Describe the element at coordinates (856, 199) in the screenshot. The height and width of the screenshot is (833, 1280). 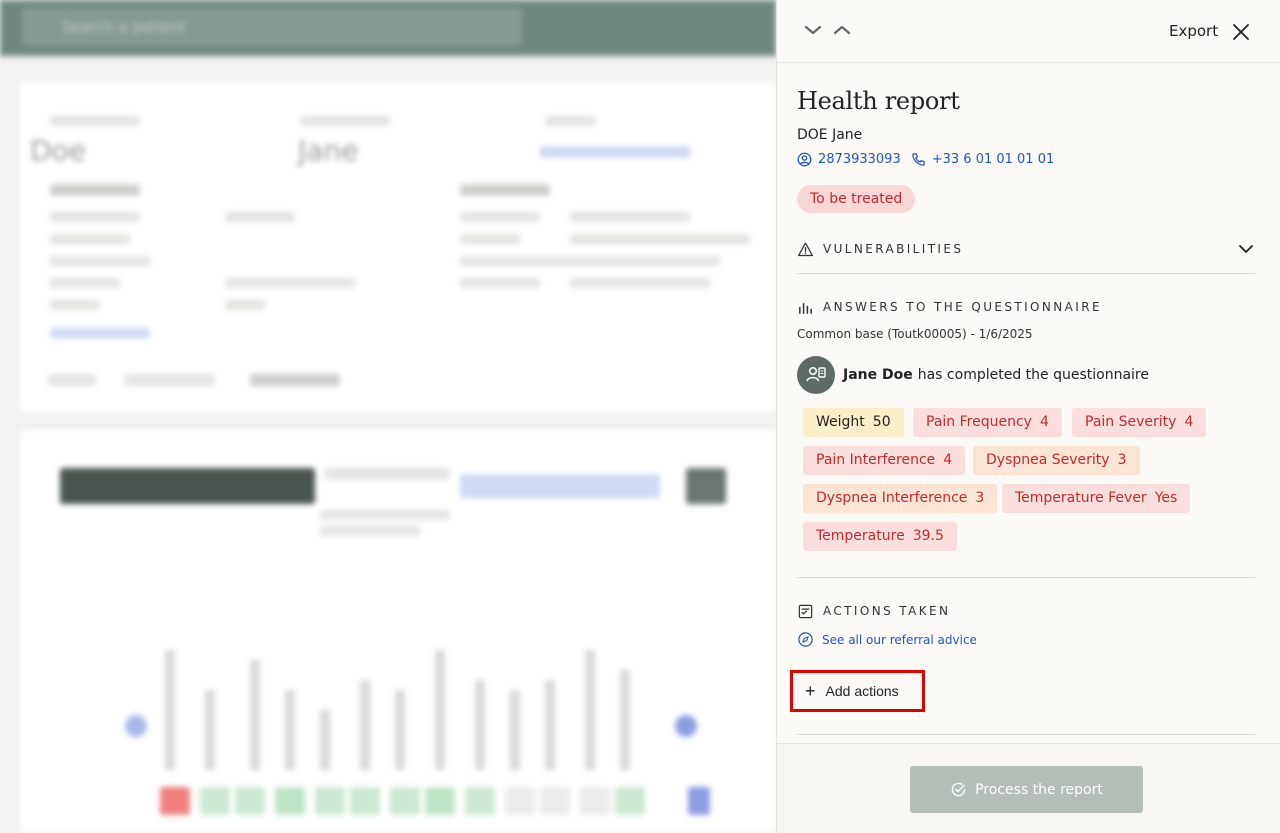
I see `status-badge: To be treated` at that location.